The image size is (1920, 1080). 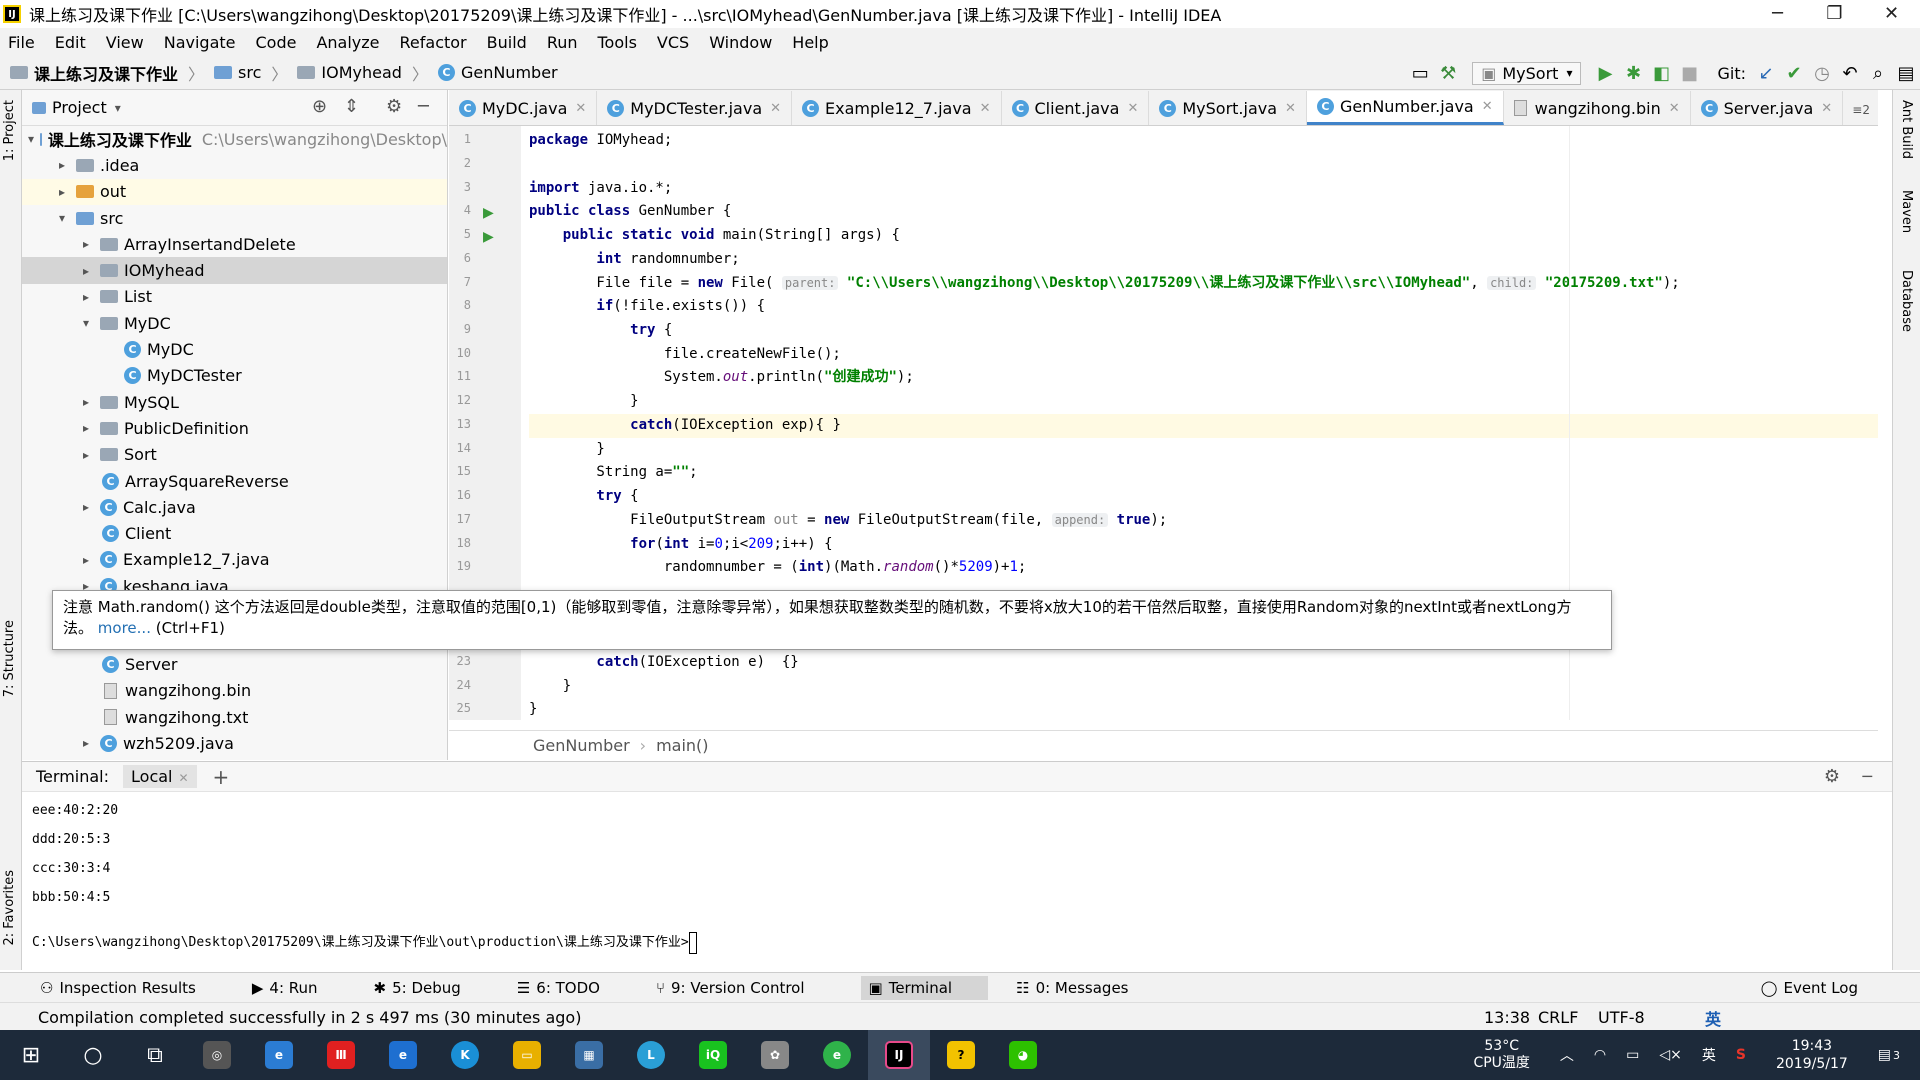 What do you see at coordinates (1823, 988) in the screenshot?
I see `event-log-button: ◯ Event Log` at bounding box center [1823, 988].